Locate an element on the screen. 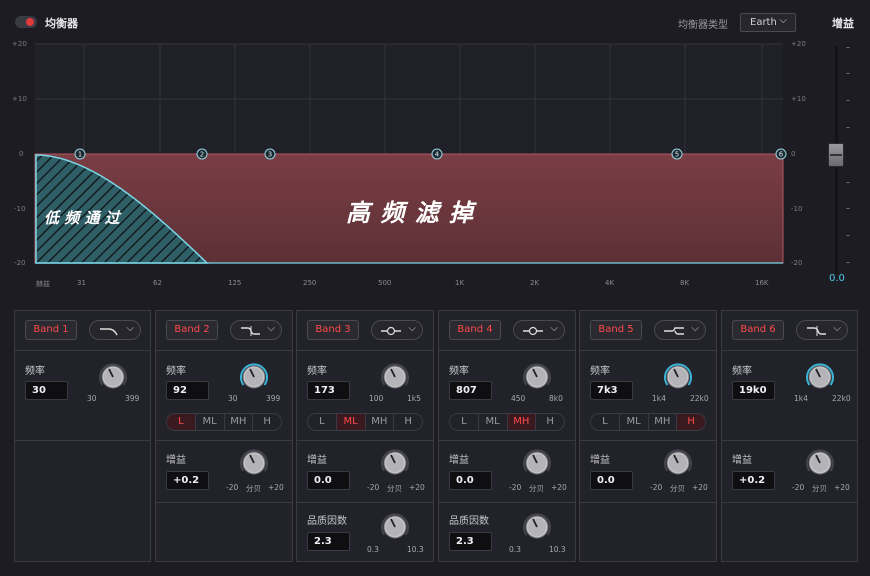  band-enable-button: Band 2 is located at coordinates (192, 330).